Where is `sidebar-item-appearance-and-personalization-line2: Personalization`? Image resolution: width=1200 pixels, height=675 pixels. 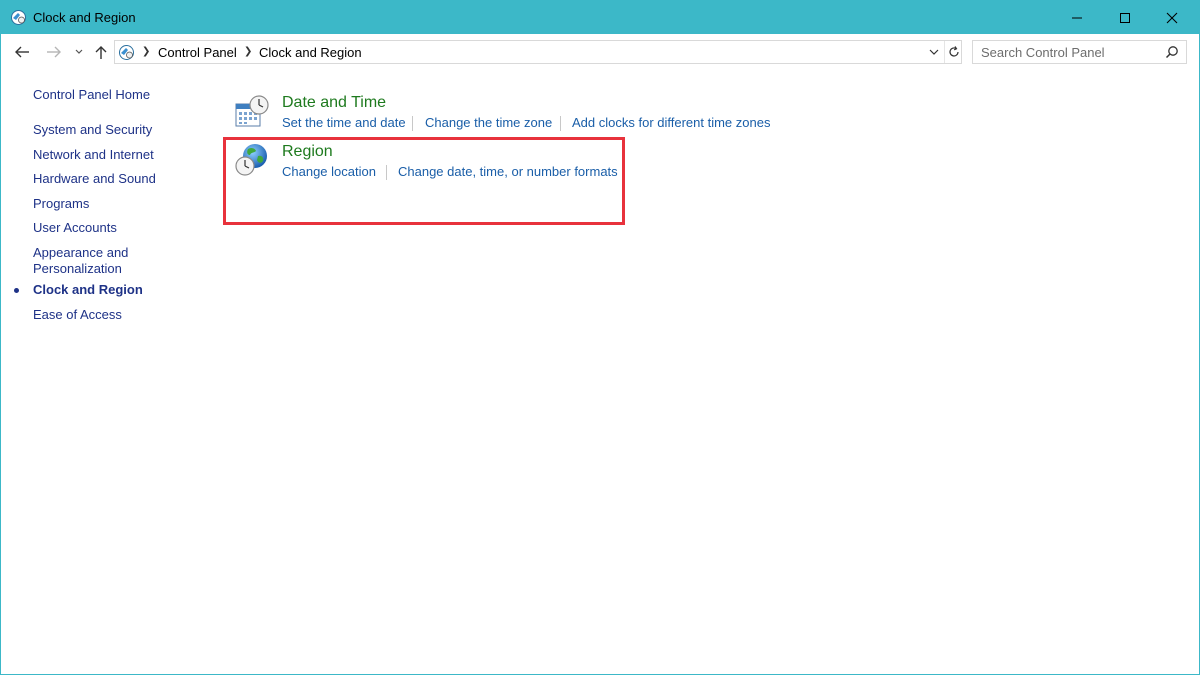 sidebar-item-appearance-and-personalization-line2: Personalization is located at coordinates (77, 269).